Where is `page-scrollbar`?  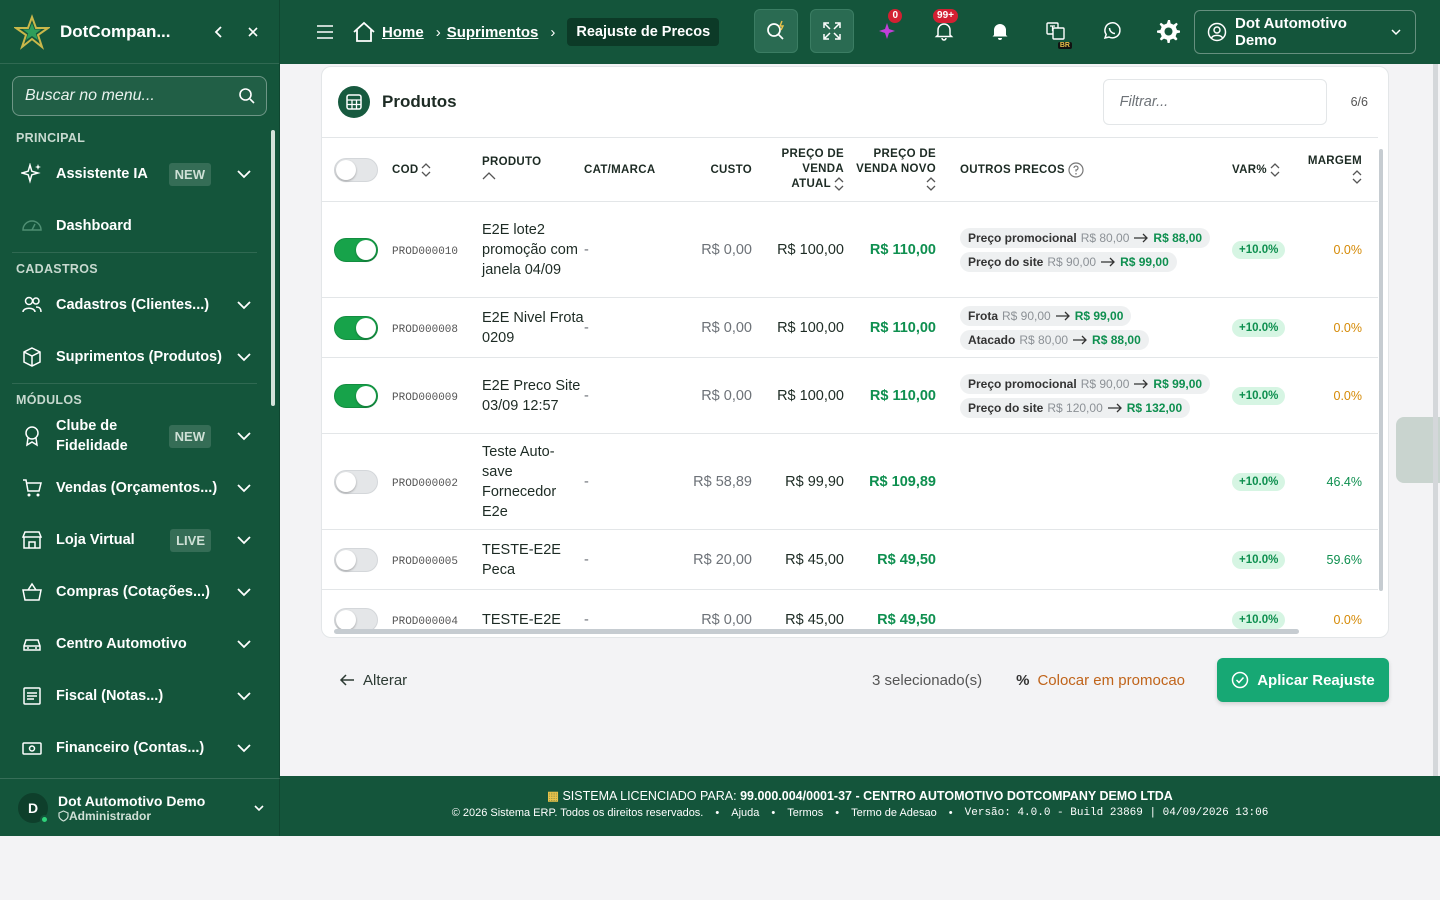 page-scrollbar is located at coordinates (1435, 420).